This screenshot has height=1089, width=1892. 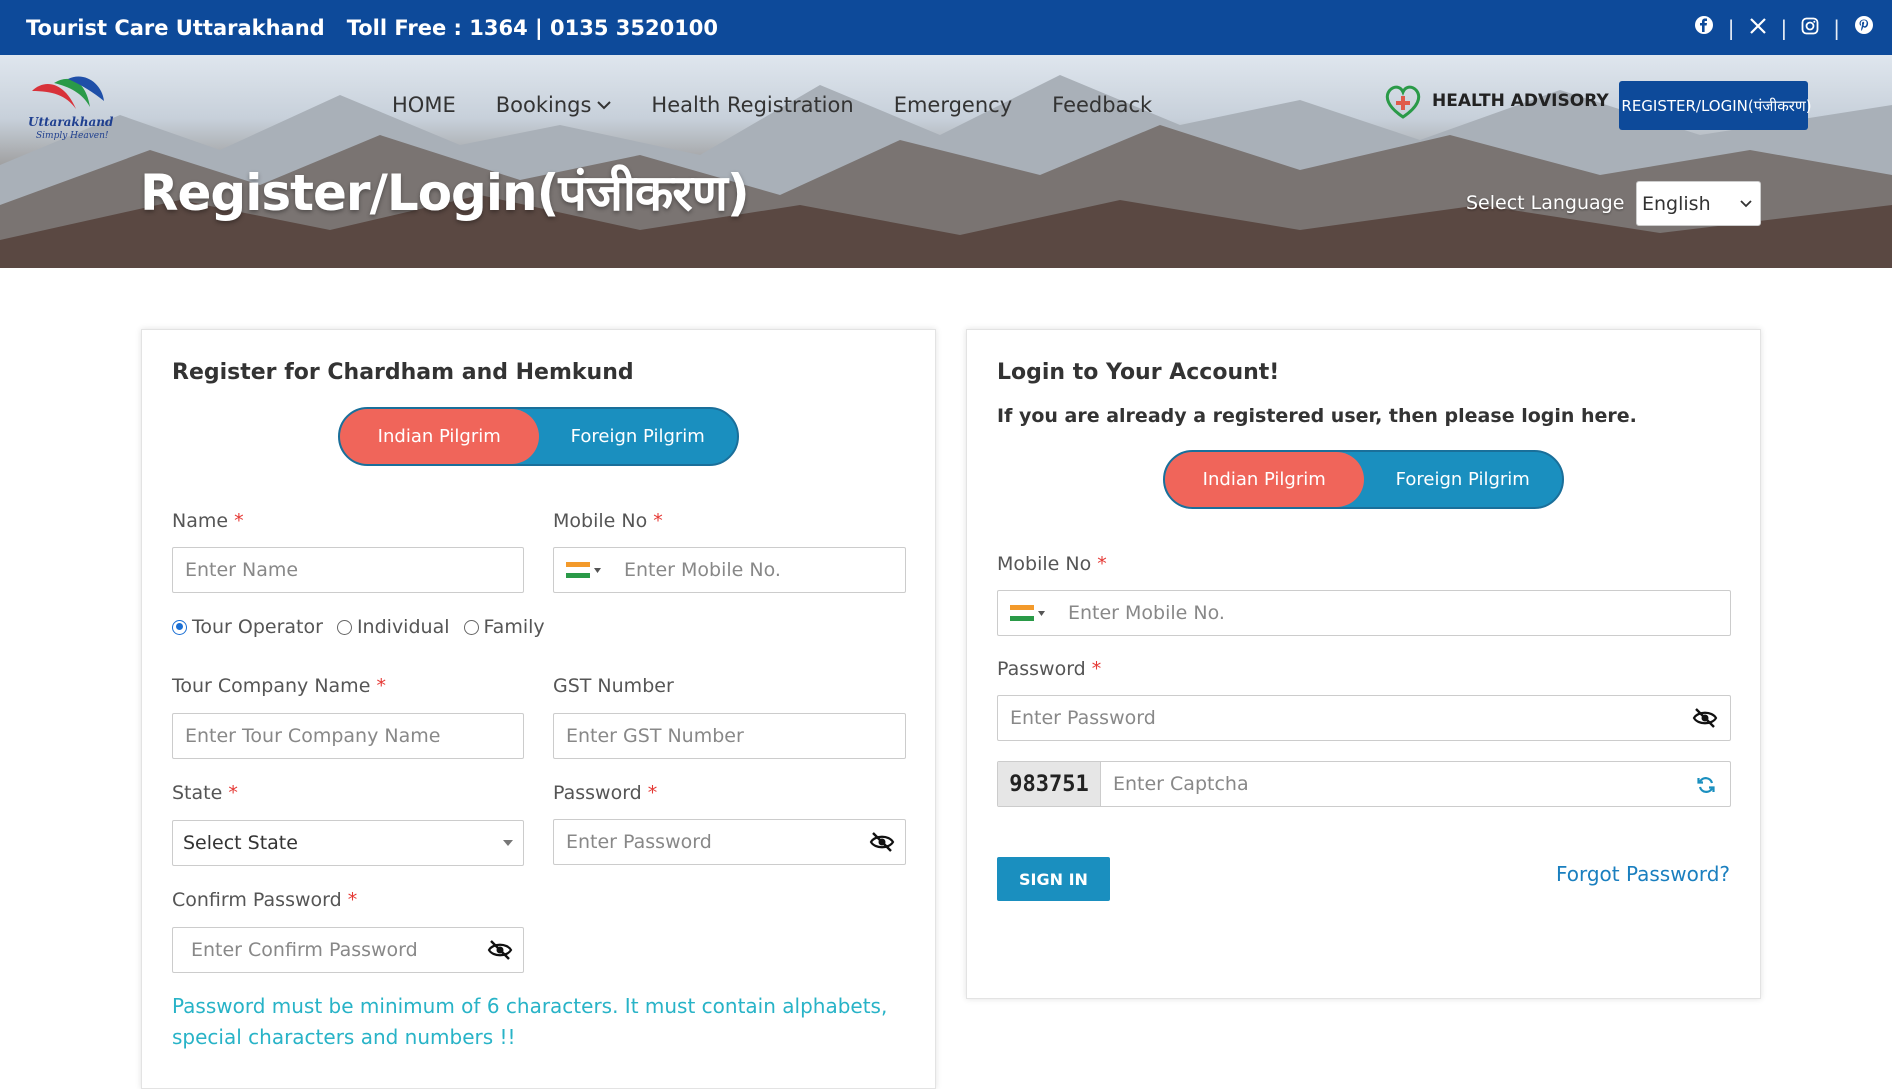 What do you see at coordinates (605, 793) in the screenshot?
I see `register-password-label: Password *` at bounding box center [605, 793].